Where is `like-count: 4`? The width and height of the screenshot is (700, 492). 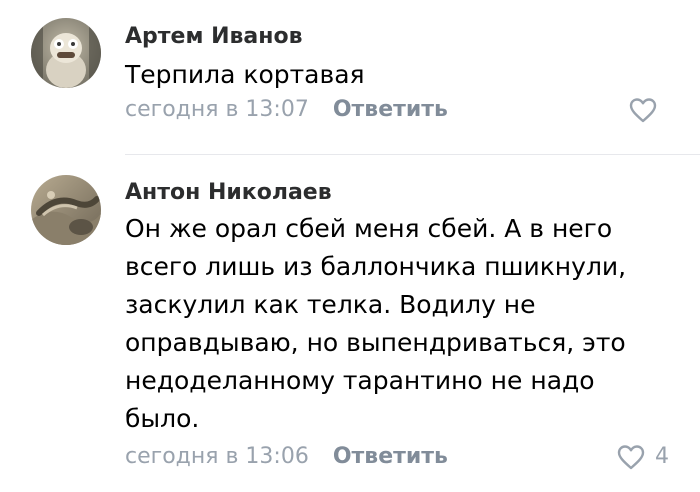 like-count: 4 is located at coordinates (662, 456).